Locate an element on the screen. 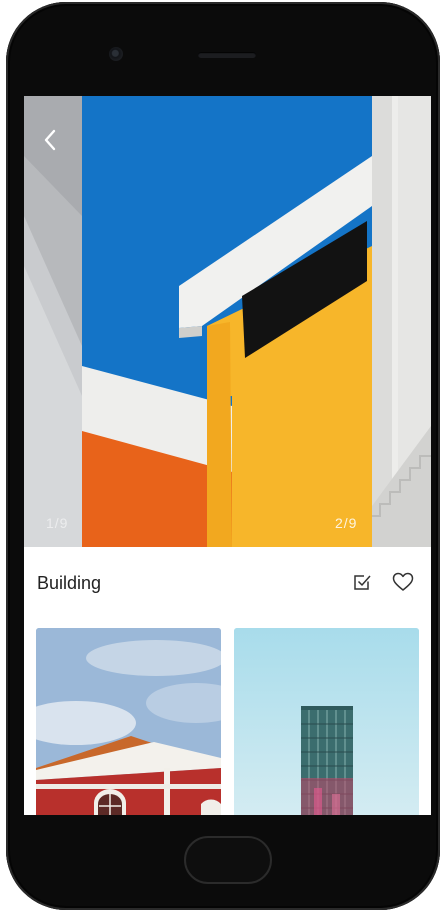 The width and height of the screenshot is (446, 913). earpiece-speaker is located at coordinates (227, 55).